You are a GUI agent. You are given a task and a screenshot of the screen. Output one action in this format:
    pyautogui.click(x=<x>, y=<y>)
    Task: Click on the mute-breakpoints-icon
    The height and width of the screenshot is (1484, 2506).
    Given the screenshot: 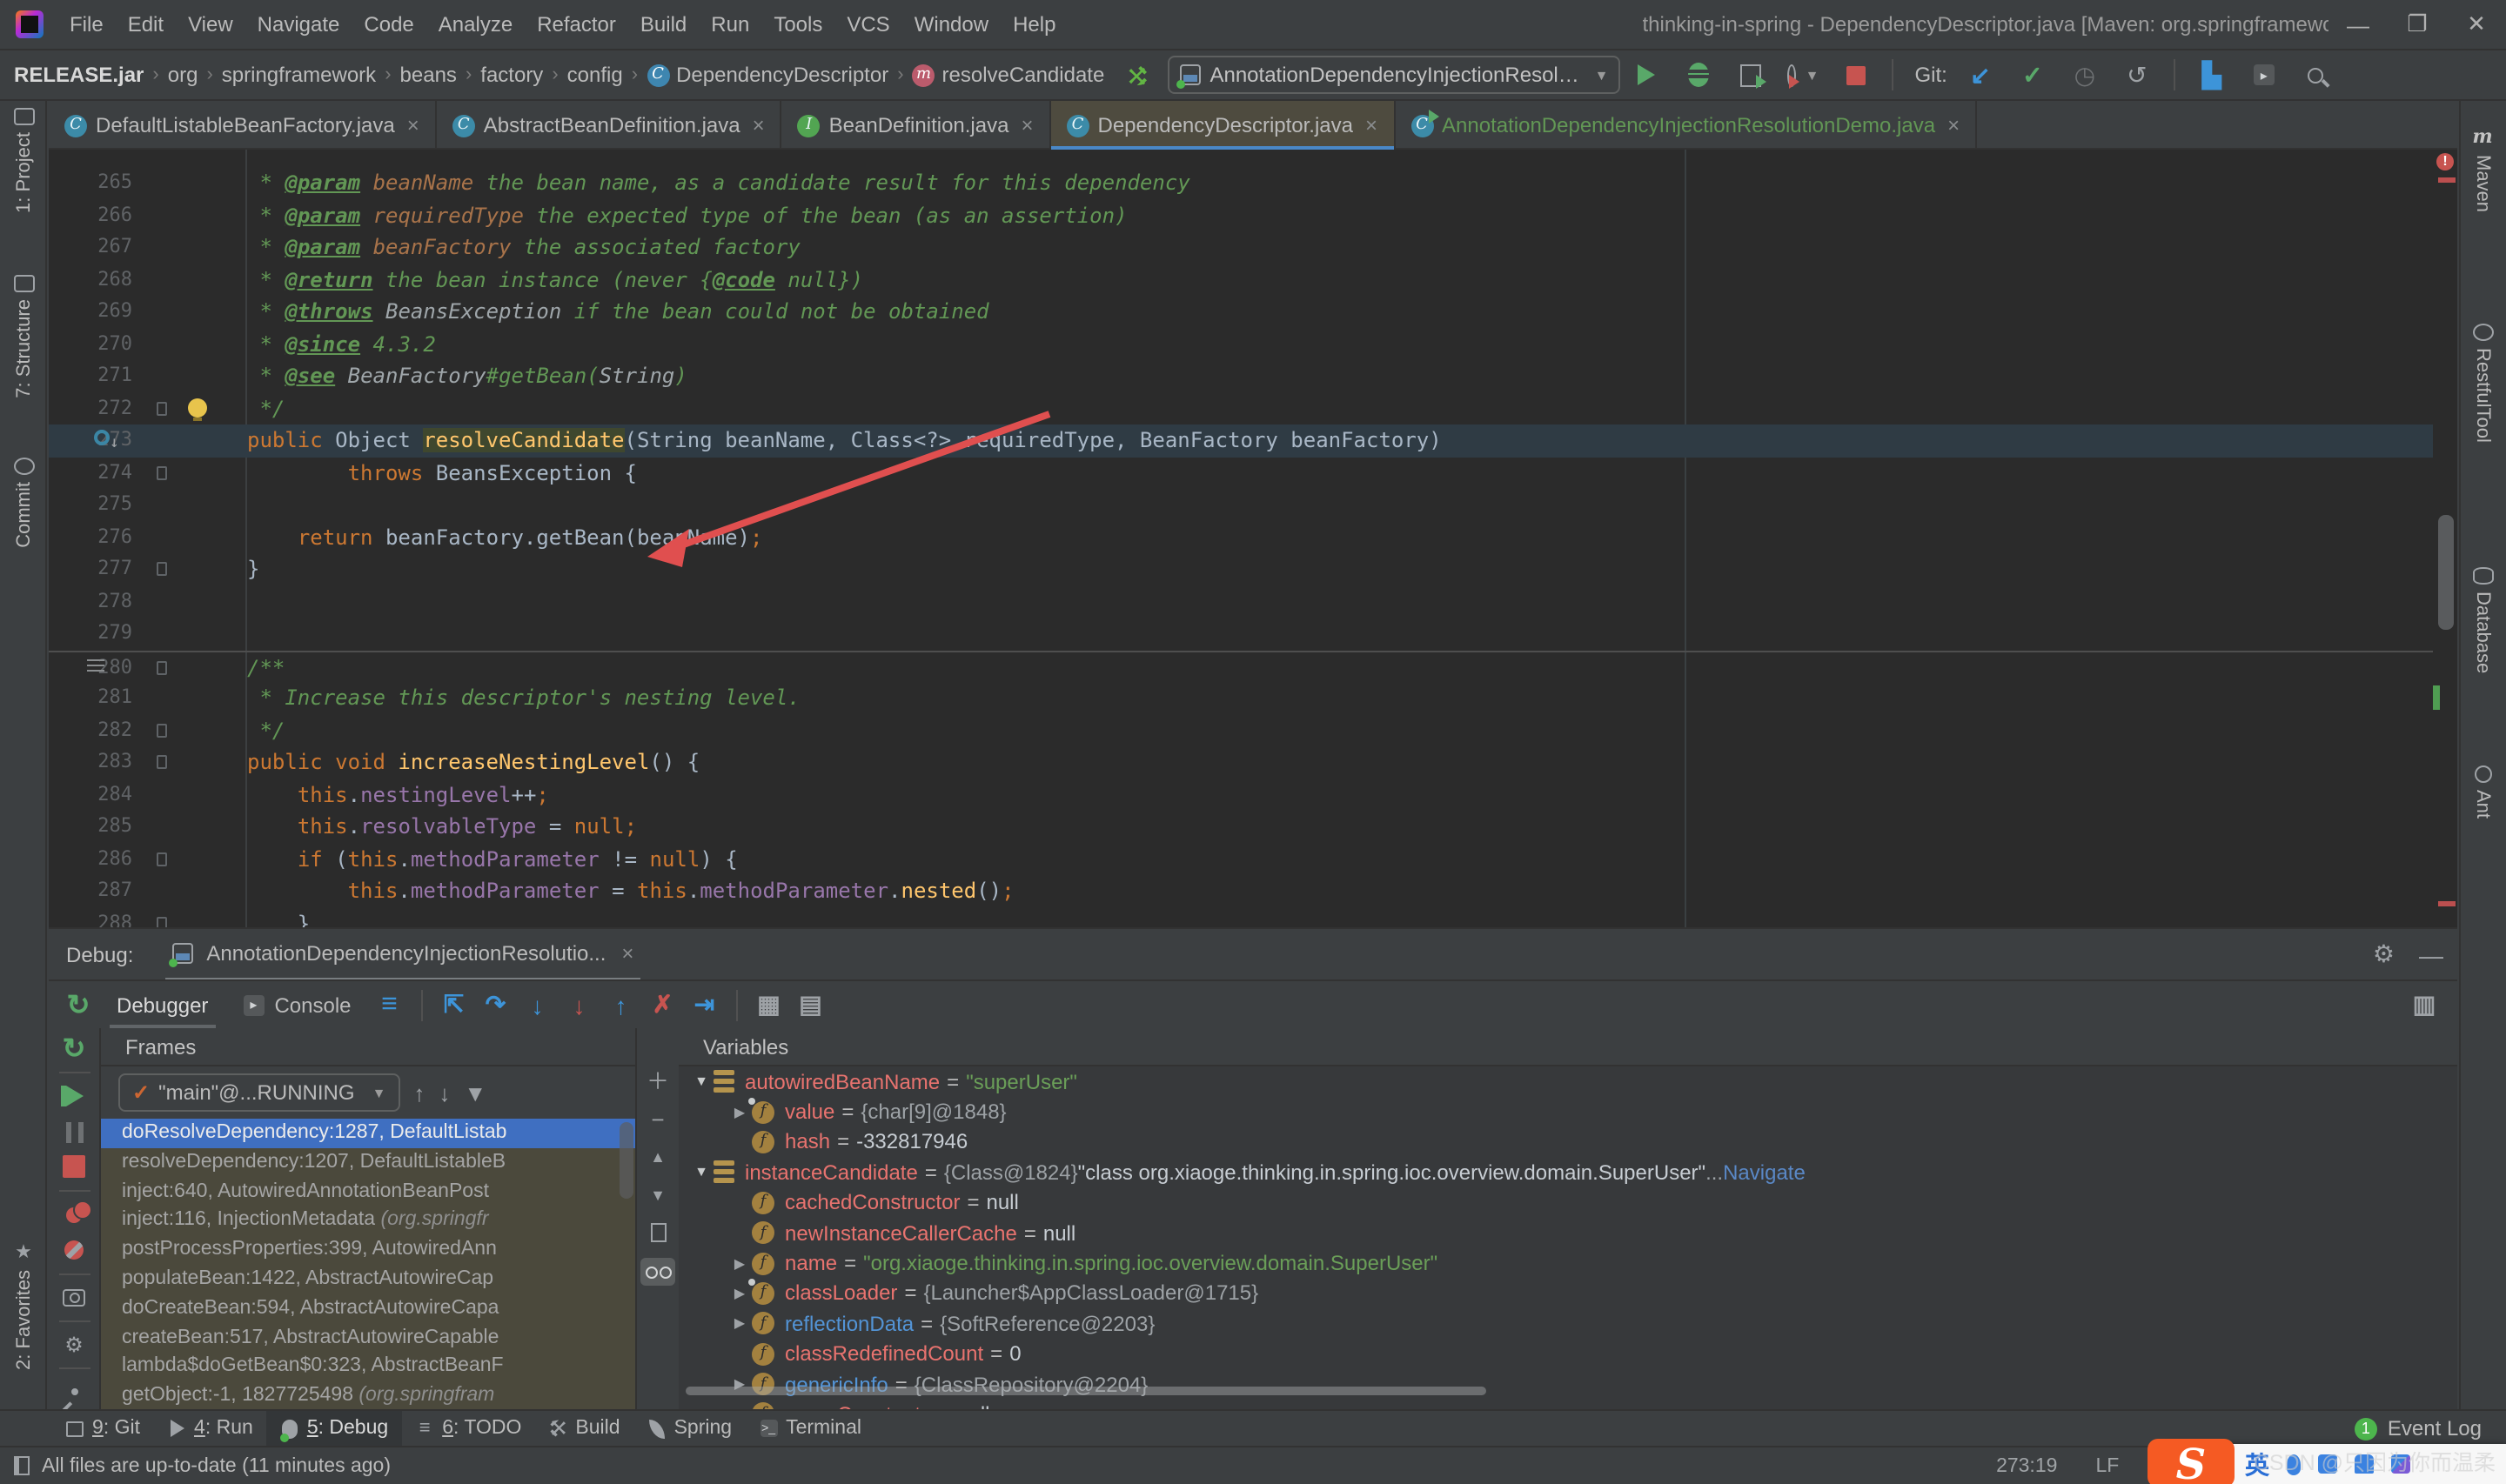 What is the action you would take?
    pyautogui.click(x=74, y=1251)
    